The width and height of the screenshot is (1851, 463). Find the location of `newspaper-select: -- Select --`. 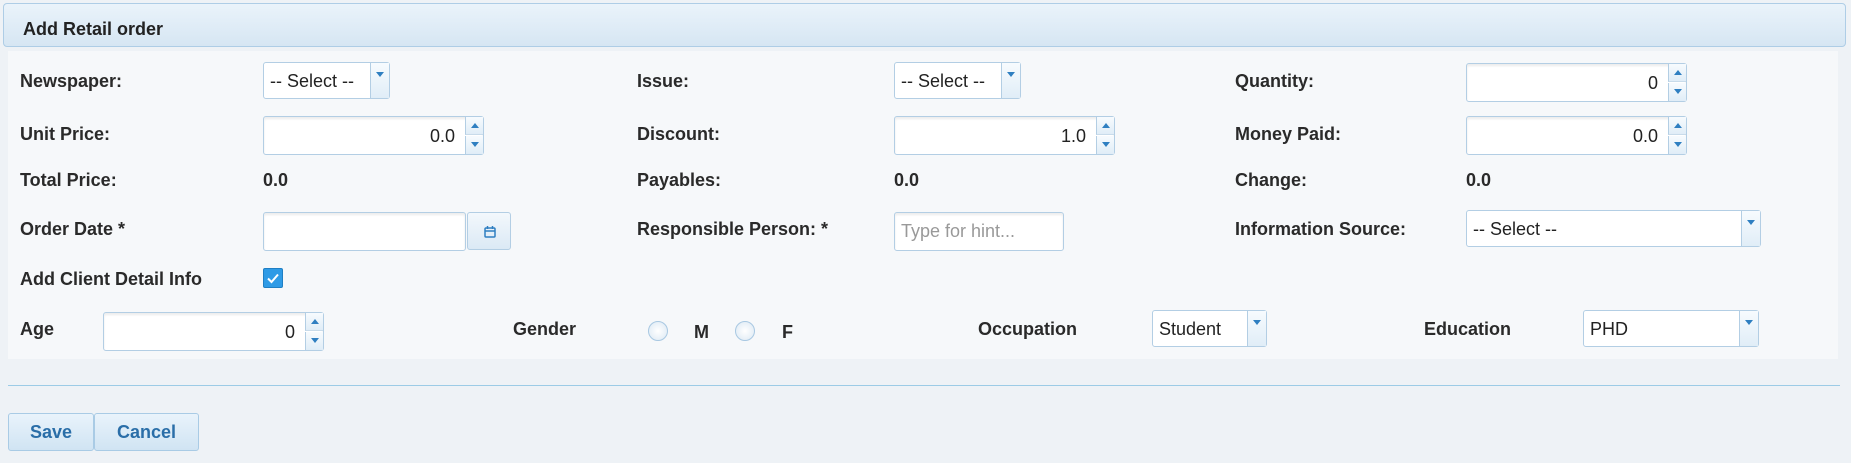

newspaper-select: -- Select -- is located at coordinates (326, 80).